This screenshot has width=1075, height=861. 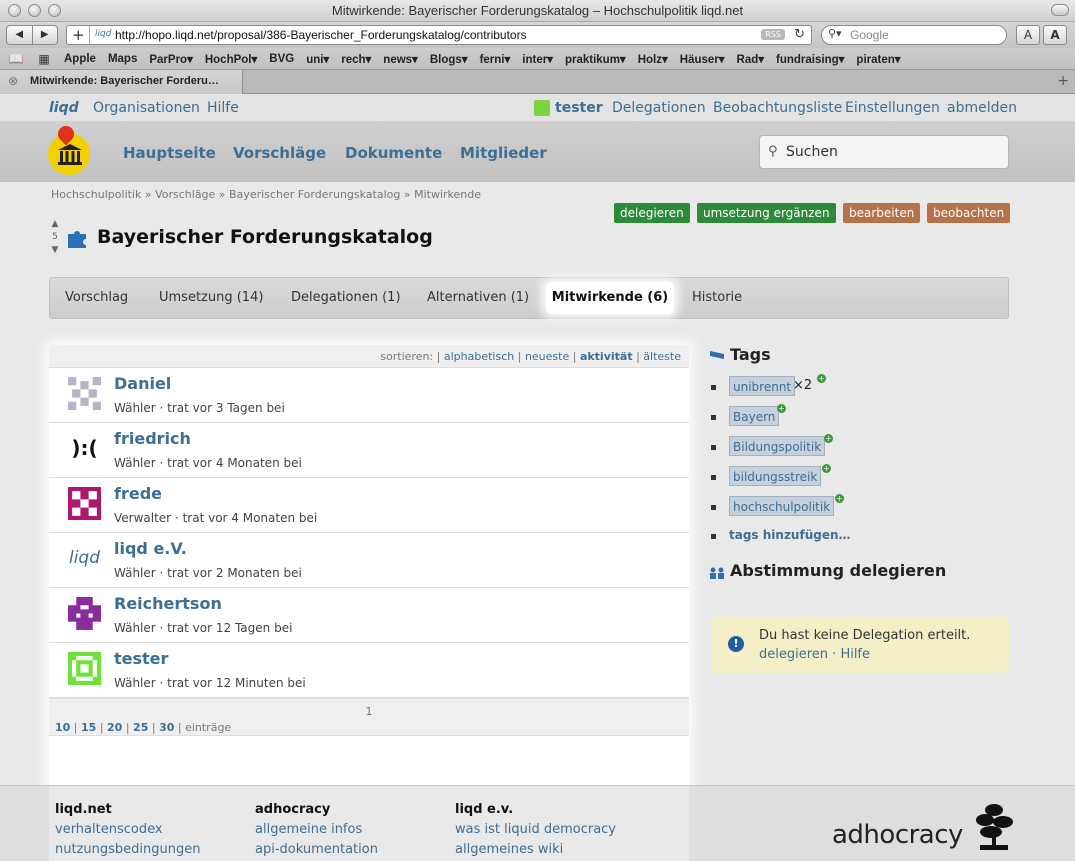 I want to click on nav-vorschlaege: Vorschläge, so click(x=279, y=153).